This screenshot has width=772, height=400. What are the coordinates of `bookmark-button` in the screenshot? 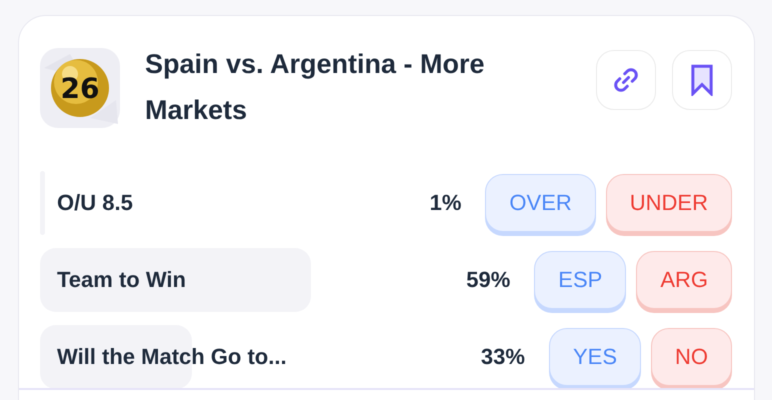 It's located at (702, 80).